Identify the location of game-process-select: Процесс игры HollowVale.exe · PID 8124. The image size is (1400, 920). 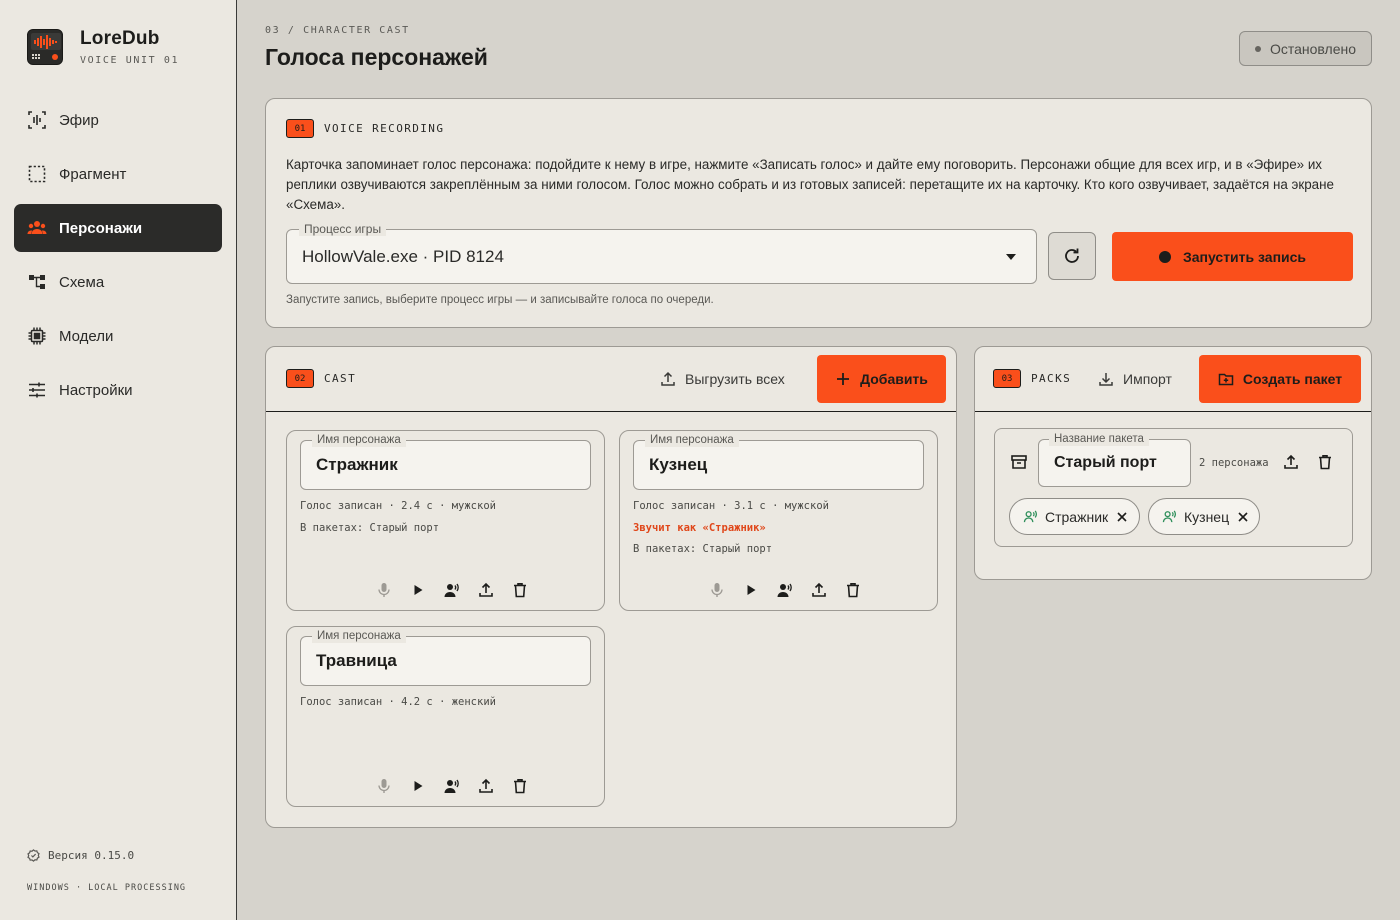
(661, 253).